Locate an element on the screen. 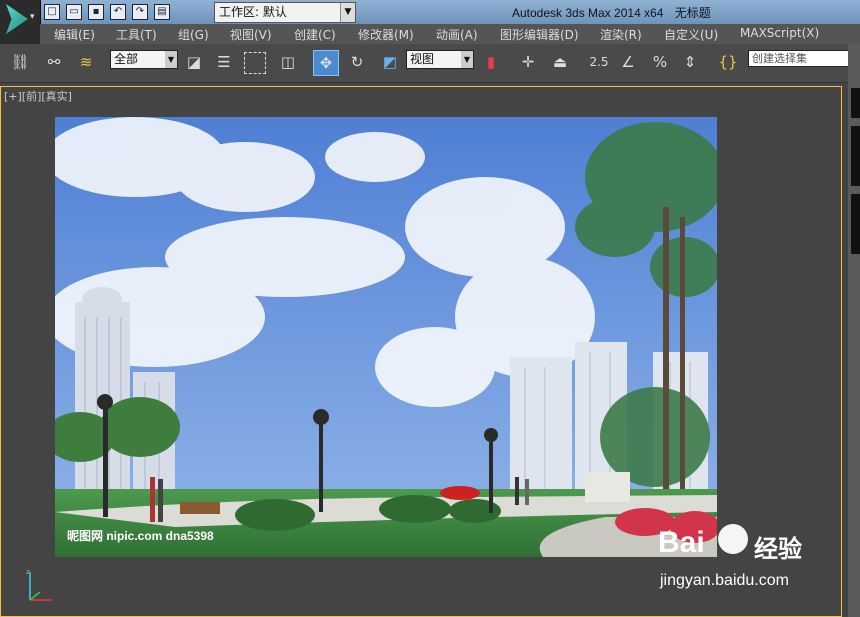 The image size is (860, 617). menu-maxscript: MAXScript(X) is located at coordinates (779, 33).